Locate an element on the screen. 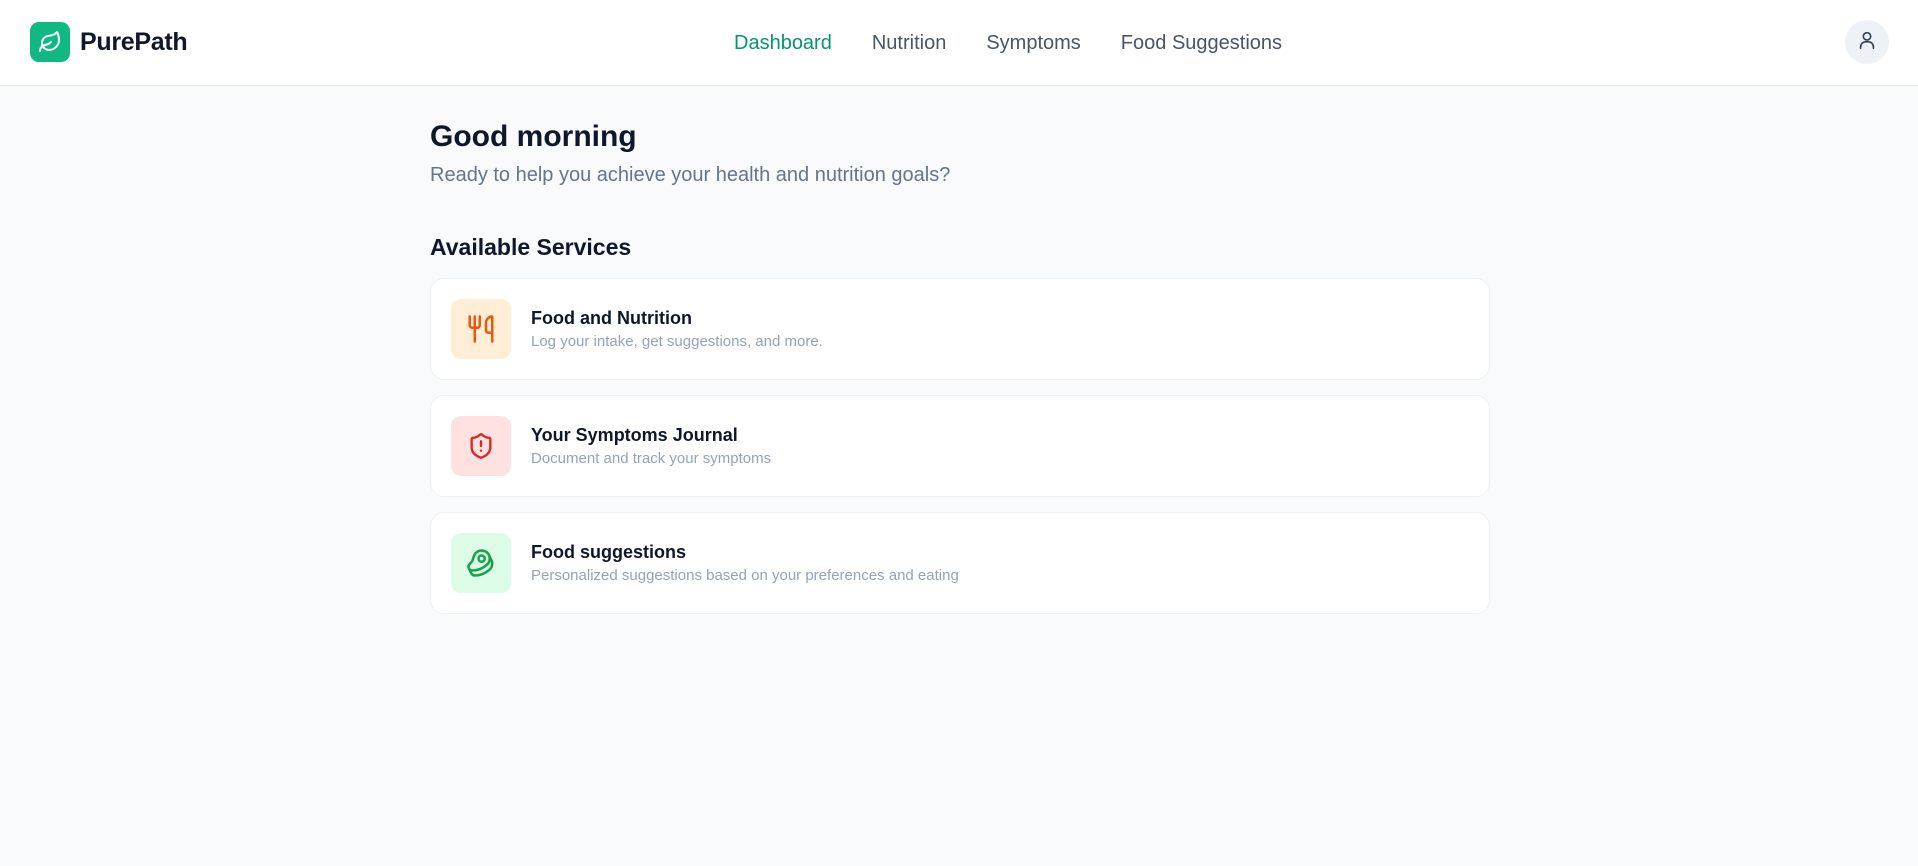 Image resolution: width=1918 pixels, height=866 pixels. user-icon is located at coordinates (1867, 42).